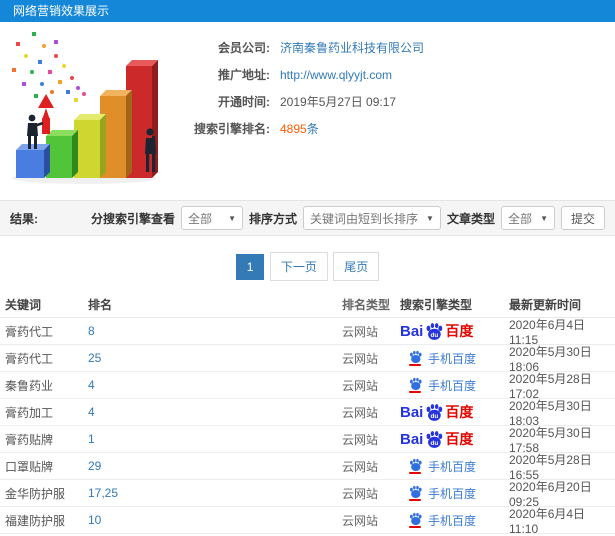 Image resolution: width=615 pixels, height=536 pixels. Describe the element at coordinates (307, 305) in the screenshot. I see `table-header-row: 关键词 排名 排名类型 搜索引擎类型 最新更新时间` at that location.